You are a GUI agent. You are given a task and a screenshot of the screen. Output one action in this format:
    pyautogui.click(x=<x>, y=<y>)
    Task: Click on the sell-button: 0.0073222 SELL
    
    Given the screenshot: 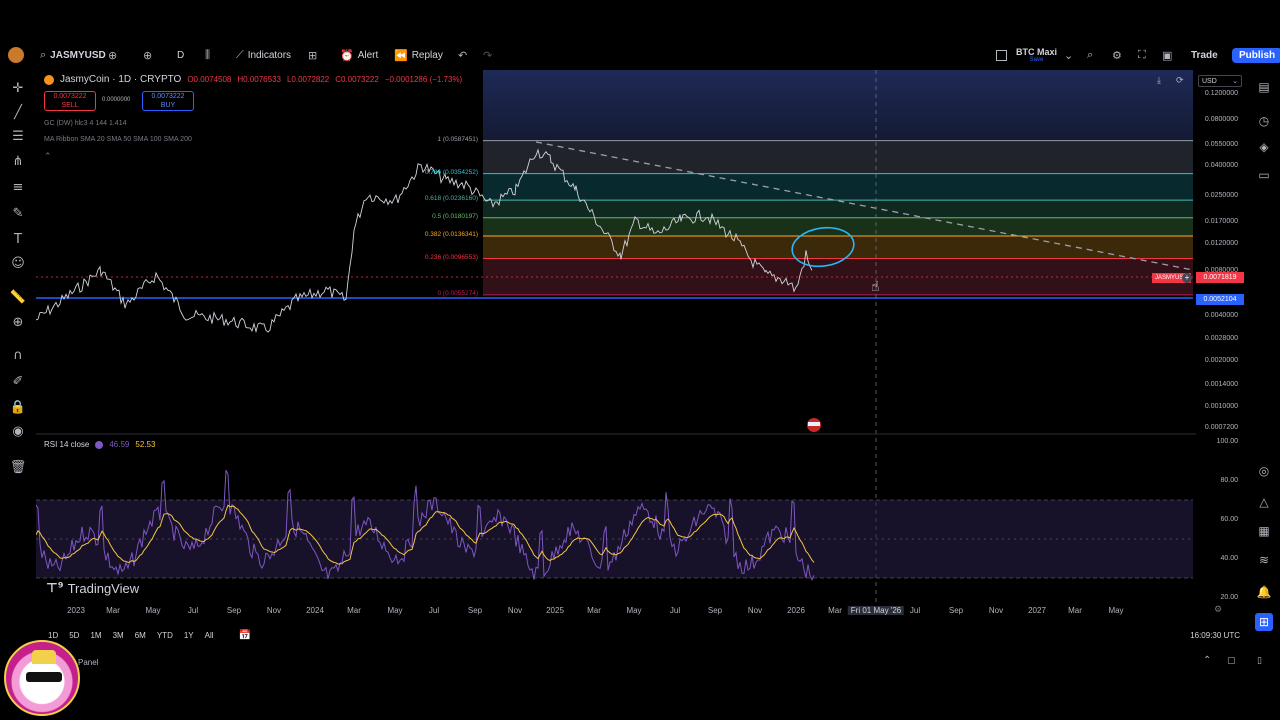 What is the action you would take?
    pyautogui.click(x=70, y=101)
    